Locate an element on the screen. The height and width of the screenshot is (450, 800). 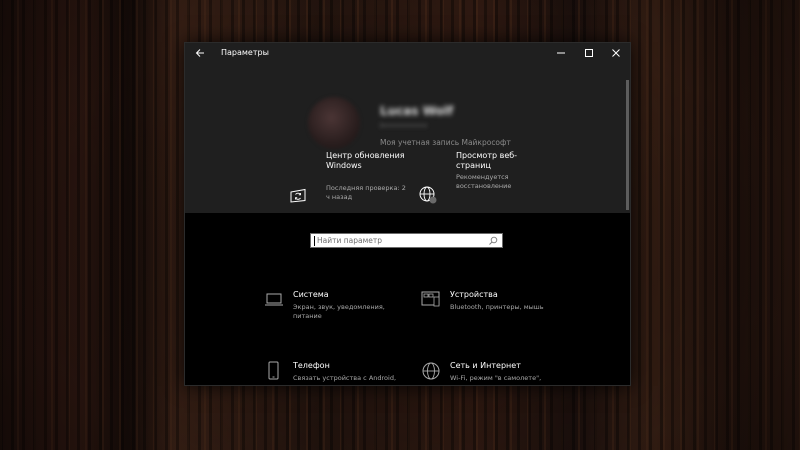
category-subtitle: Экран, звук, уведомления, питание is located at coordinates (339, 311).